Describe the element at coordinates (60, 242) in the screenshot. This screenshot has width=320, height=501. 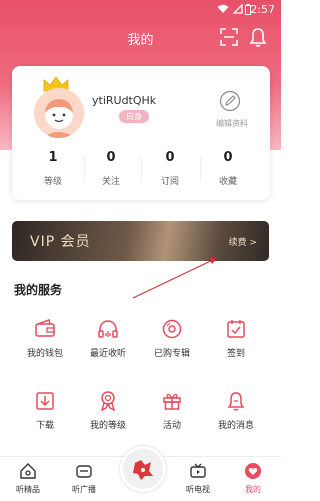
I see `vip-title: VIP 会员` at that location.